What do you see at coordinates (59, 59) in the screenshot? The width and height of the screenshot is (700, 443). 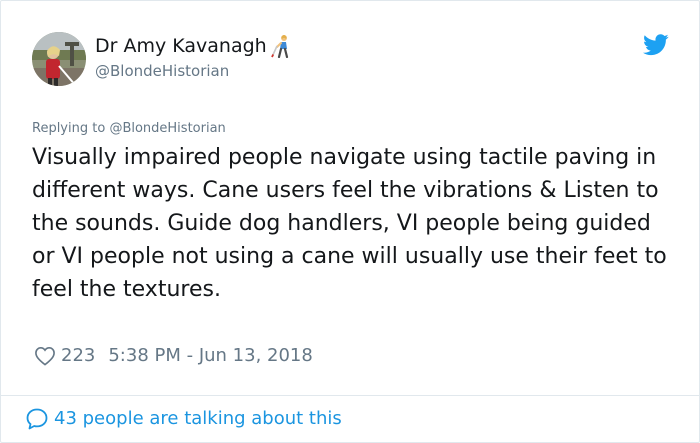 I see `avatar` at bounding box center [59, 59].